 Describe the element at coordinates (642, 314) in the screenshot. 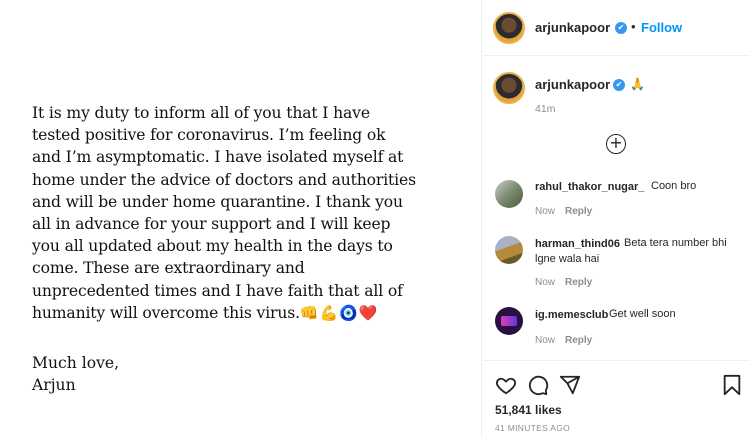

I see `comment-text: Get well soon` at that location.